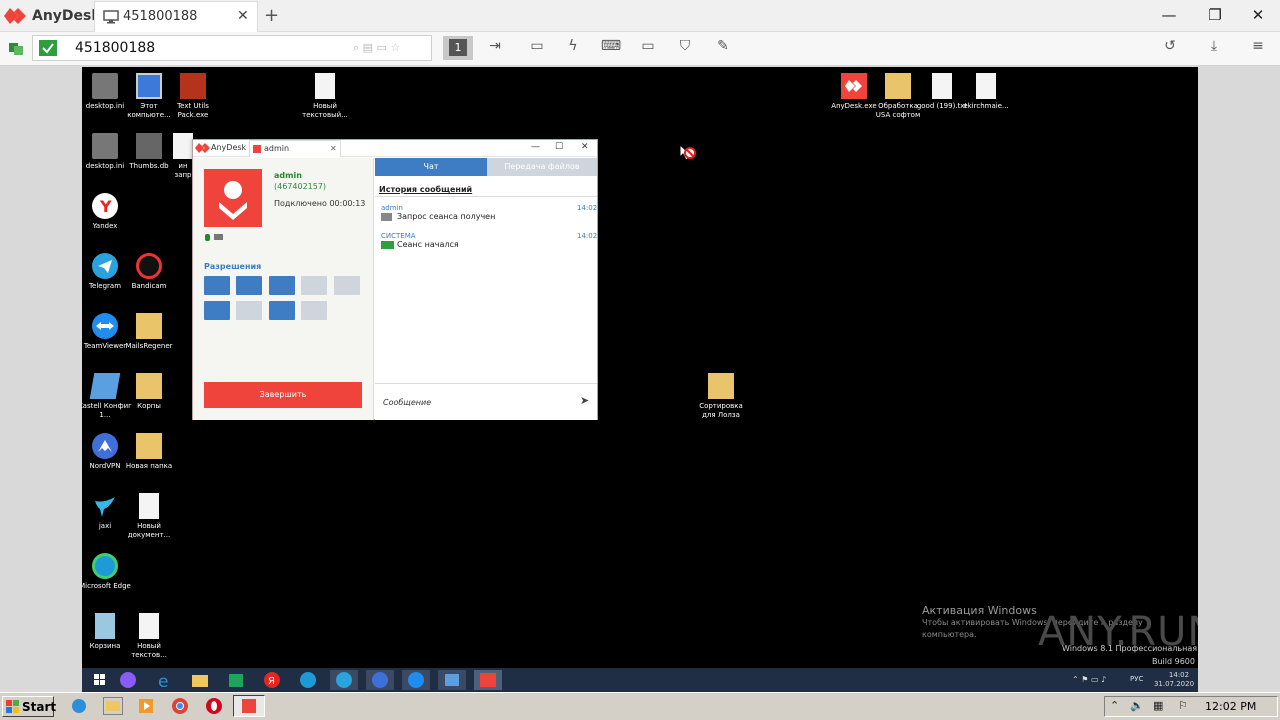  Describe the element at coordinates (1089, 679) in the screenshot. I see `tray-icons: ⌃ ⚑ ▭ ♪` at that location.